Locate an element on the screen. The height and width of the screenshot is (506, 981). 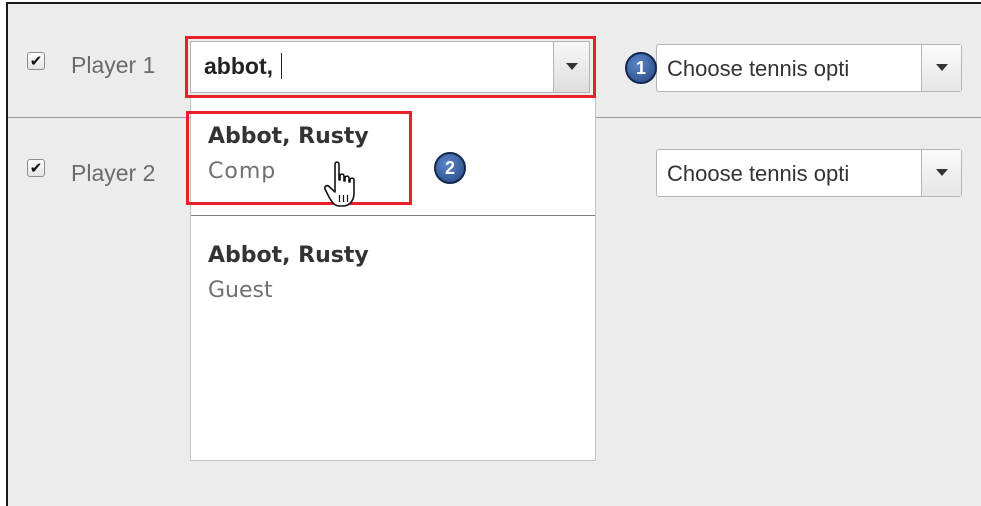
result-option-type: Guest is located at coordinates (240, 290).